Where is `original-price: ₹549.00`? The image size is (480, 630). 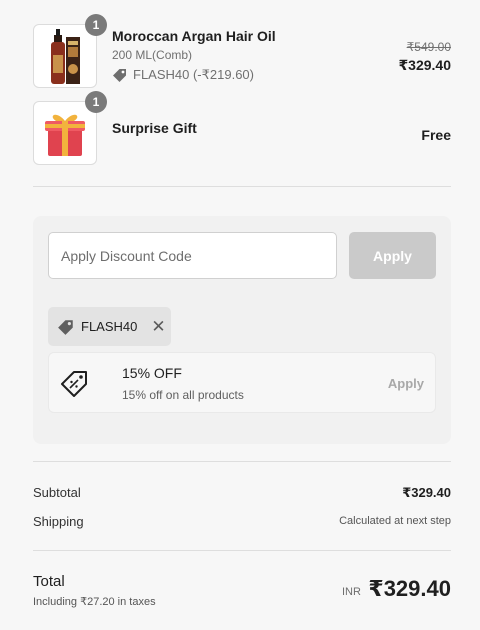 original-price: ₹549.00 is located at coordinates (428, 47).